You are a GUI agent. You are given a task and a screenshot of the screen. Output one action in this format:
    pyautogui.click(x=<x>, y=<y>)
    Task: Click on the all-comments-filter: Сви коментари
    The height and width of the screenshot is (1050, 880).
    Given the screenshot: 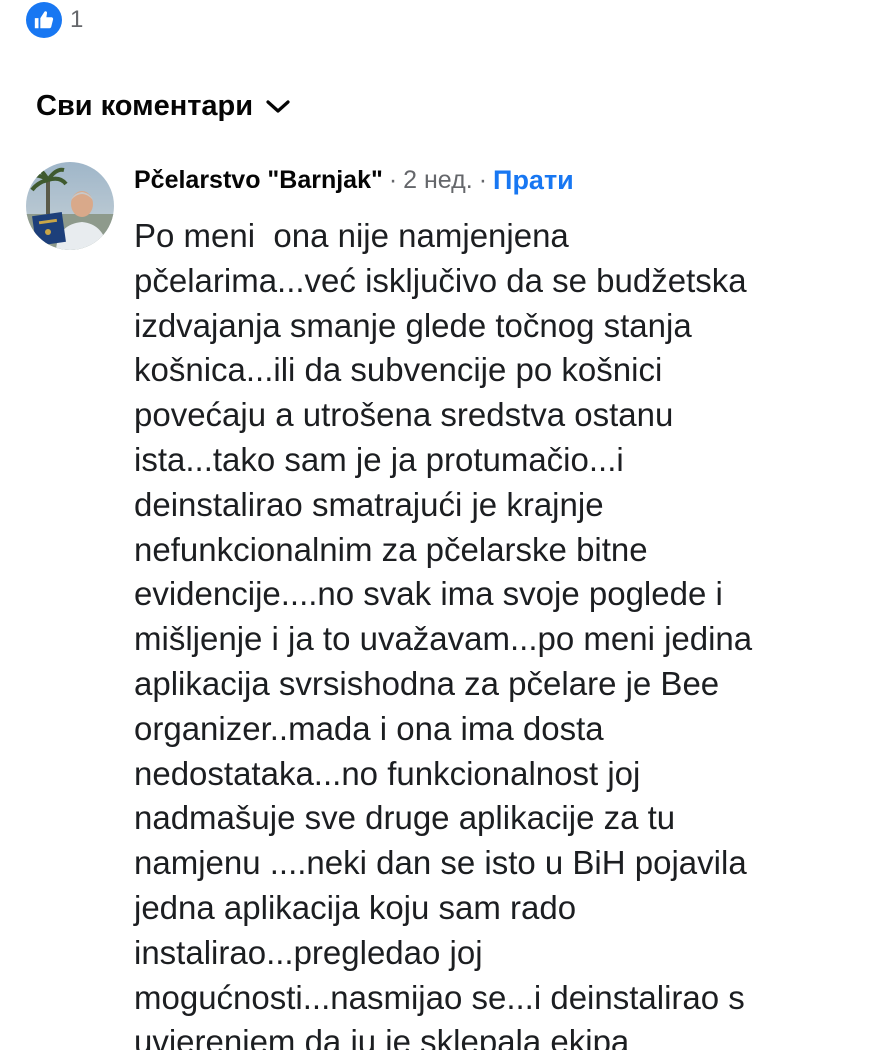 What is the action you would take?
    pyautogui.click(x=164, y=106)
    